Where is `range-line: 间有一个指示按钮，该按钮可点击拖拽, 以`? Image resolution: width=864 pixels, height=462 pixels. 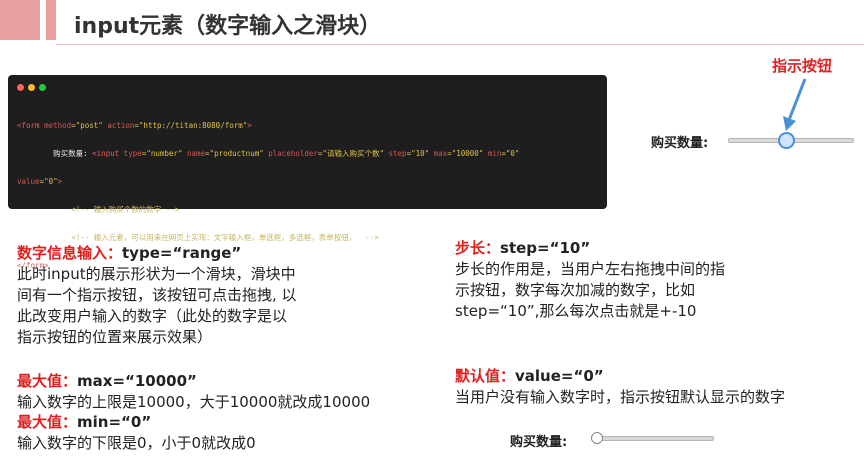 range-line: 间有一个指示按钮，该按钮可点击拖拽, 以 is located at coordinates (157, 295).